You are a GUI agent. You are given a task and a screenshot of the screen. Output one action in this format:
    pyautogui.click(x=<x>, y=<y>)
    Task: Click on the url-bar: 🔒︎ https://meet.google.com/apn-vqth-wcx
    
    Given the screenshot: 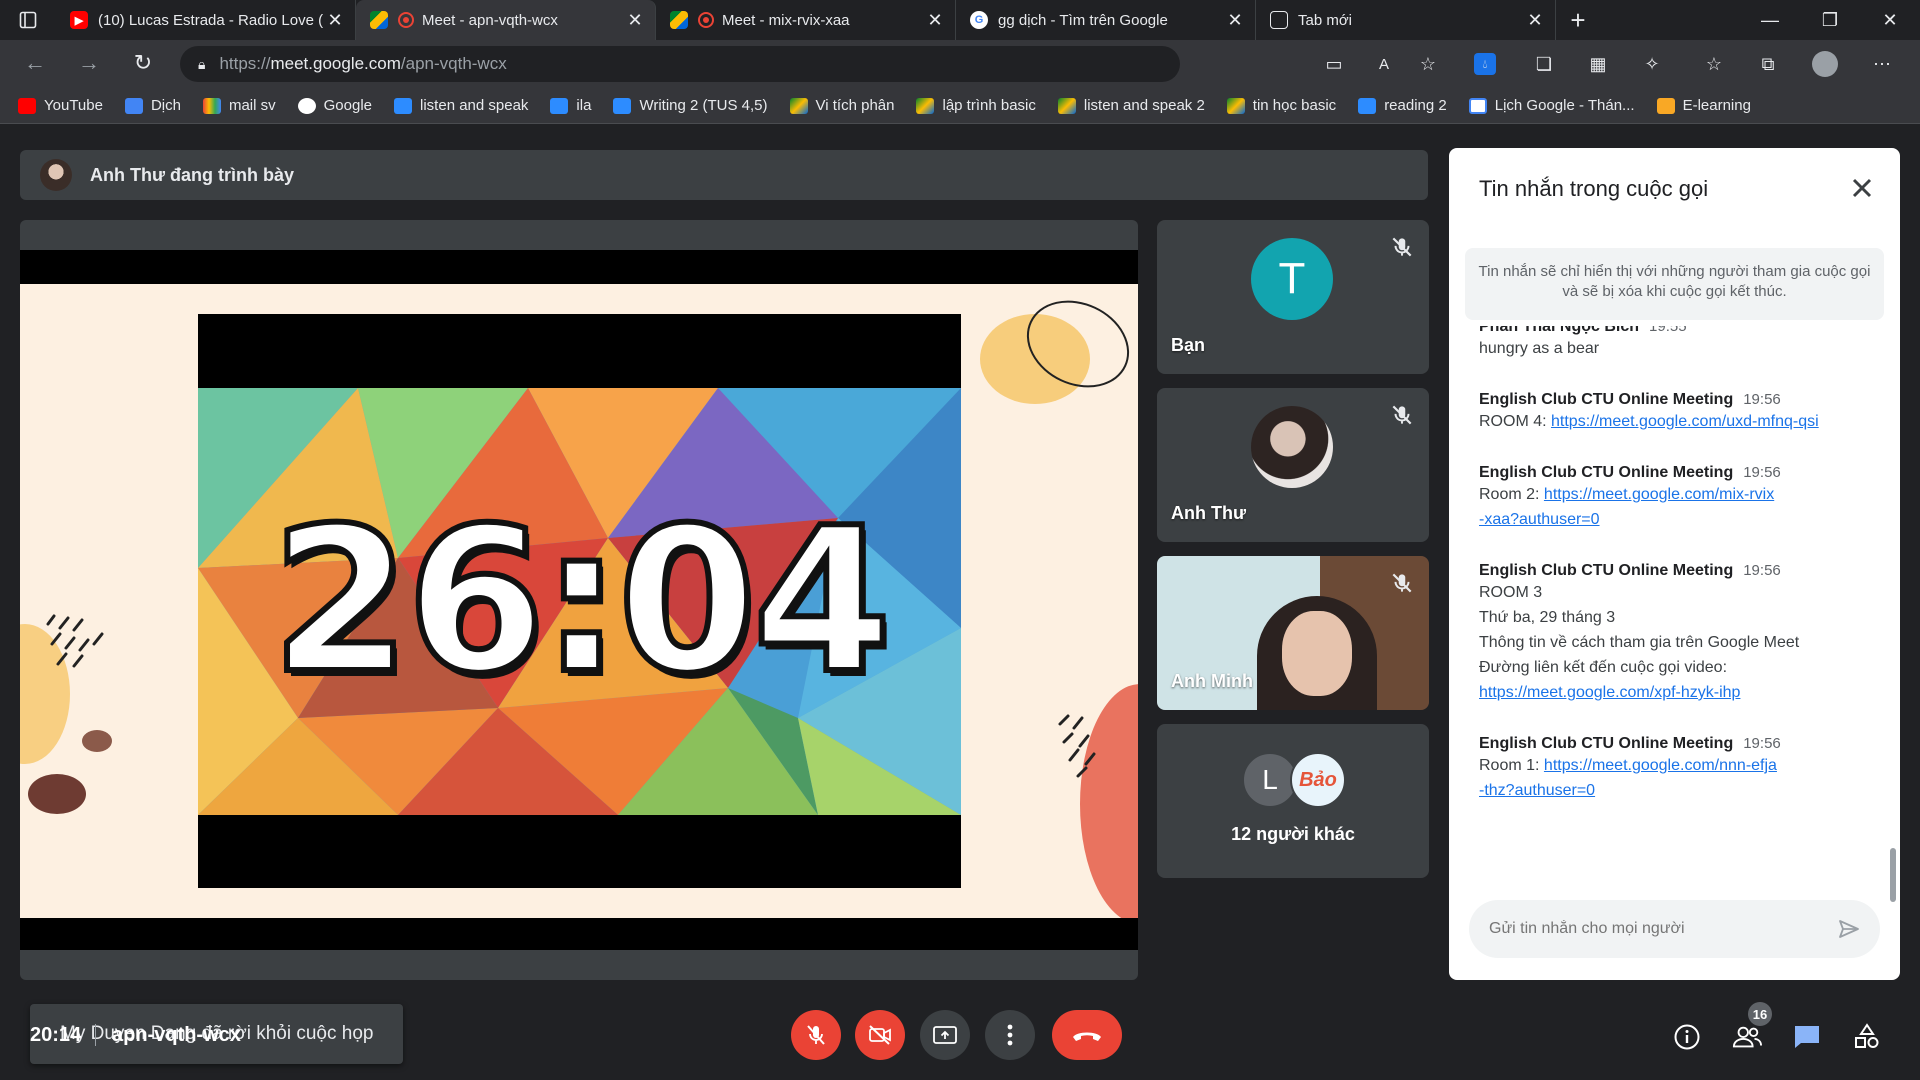 What is the action you would take?
    pyautogui.click(x=680, y=64)
    